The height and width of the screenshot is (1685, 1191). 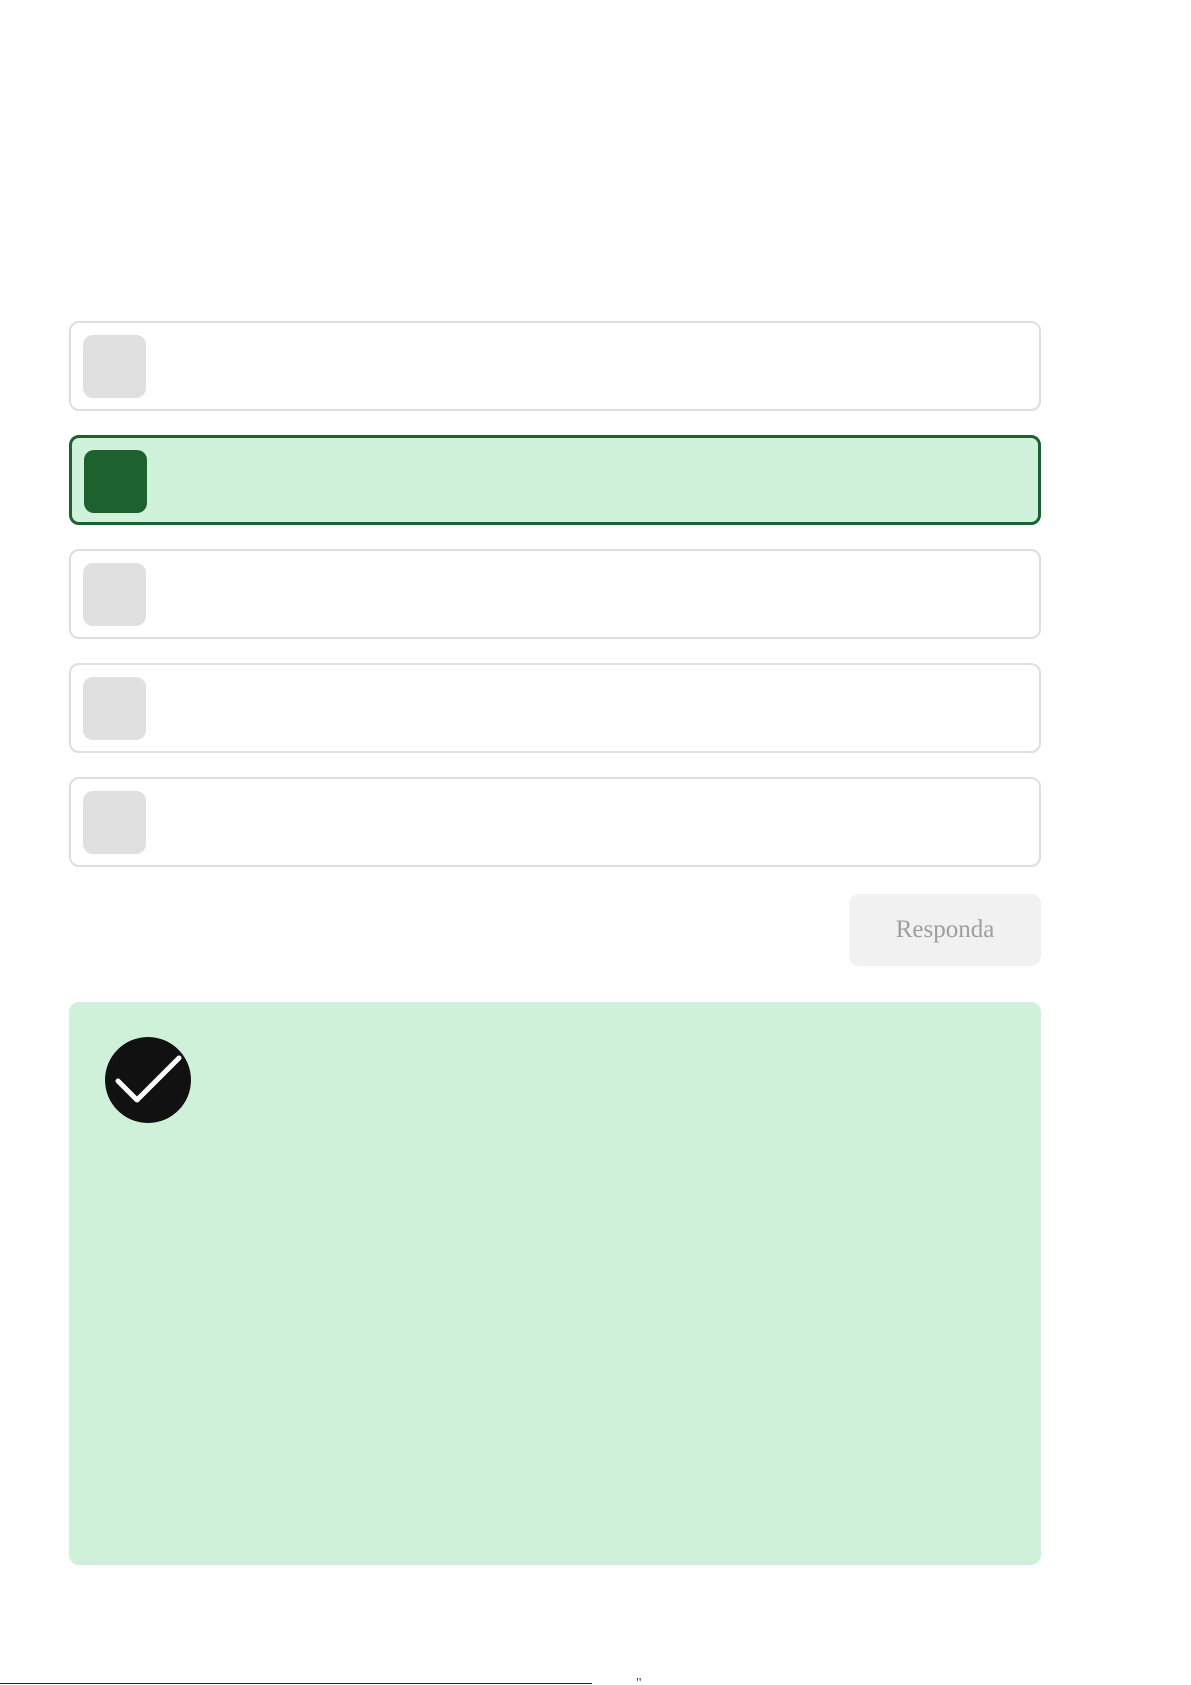 What do you see at coordinates (639, 1681) in the screenshot?
I see `footer-mark: "` at bounding box center [639, 1681].